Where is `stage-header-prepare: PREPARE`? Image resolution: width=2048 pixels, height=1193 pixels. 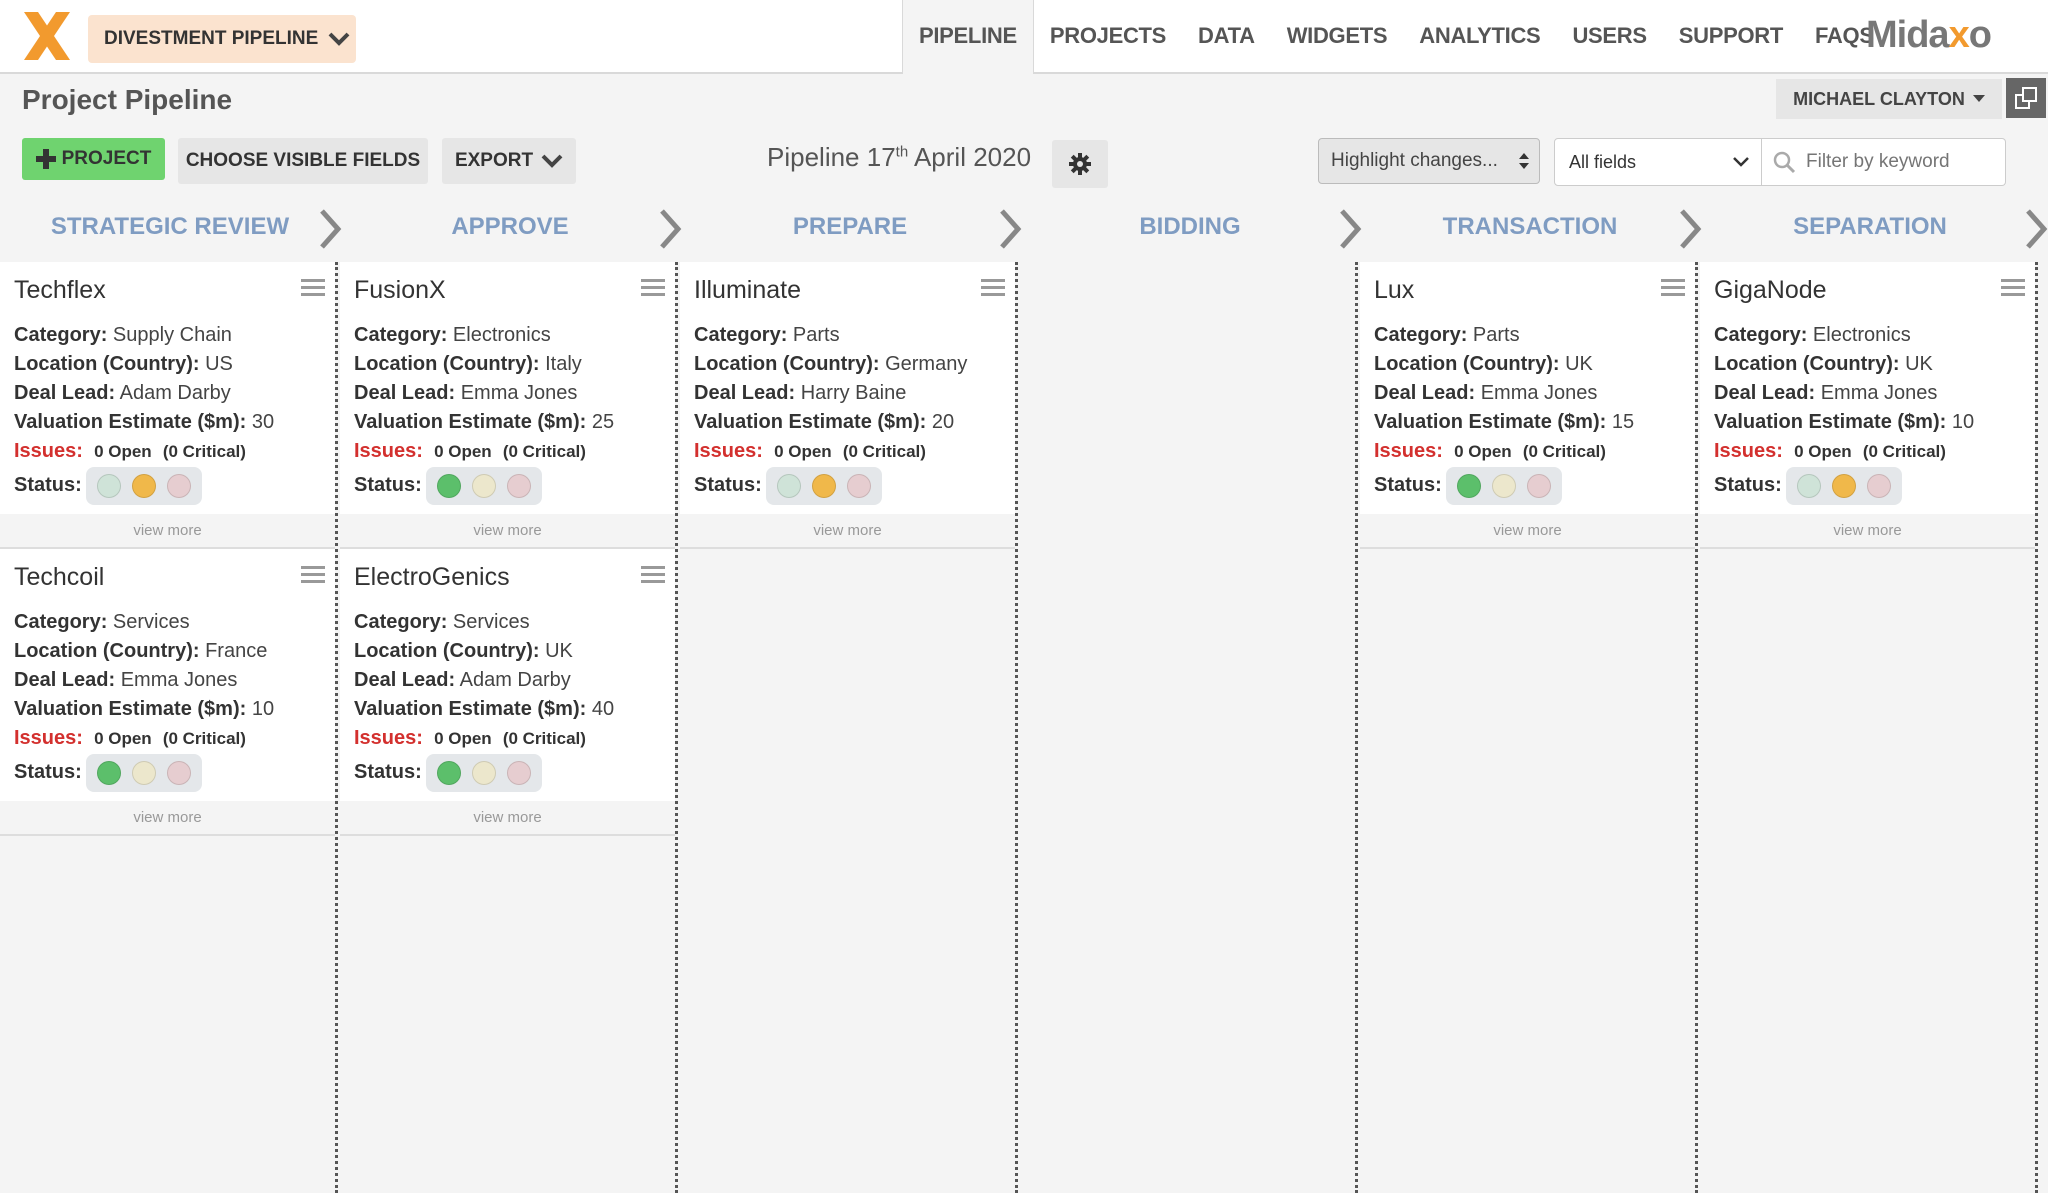 stage-header-prepare: PREPARE is located at coordinates (851, 230).